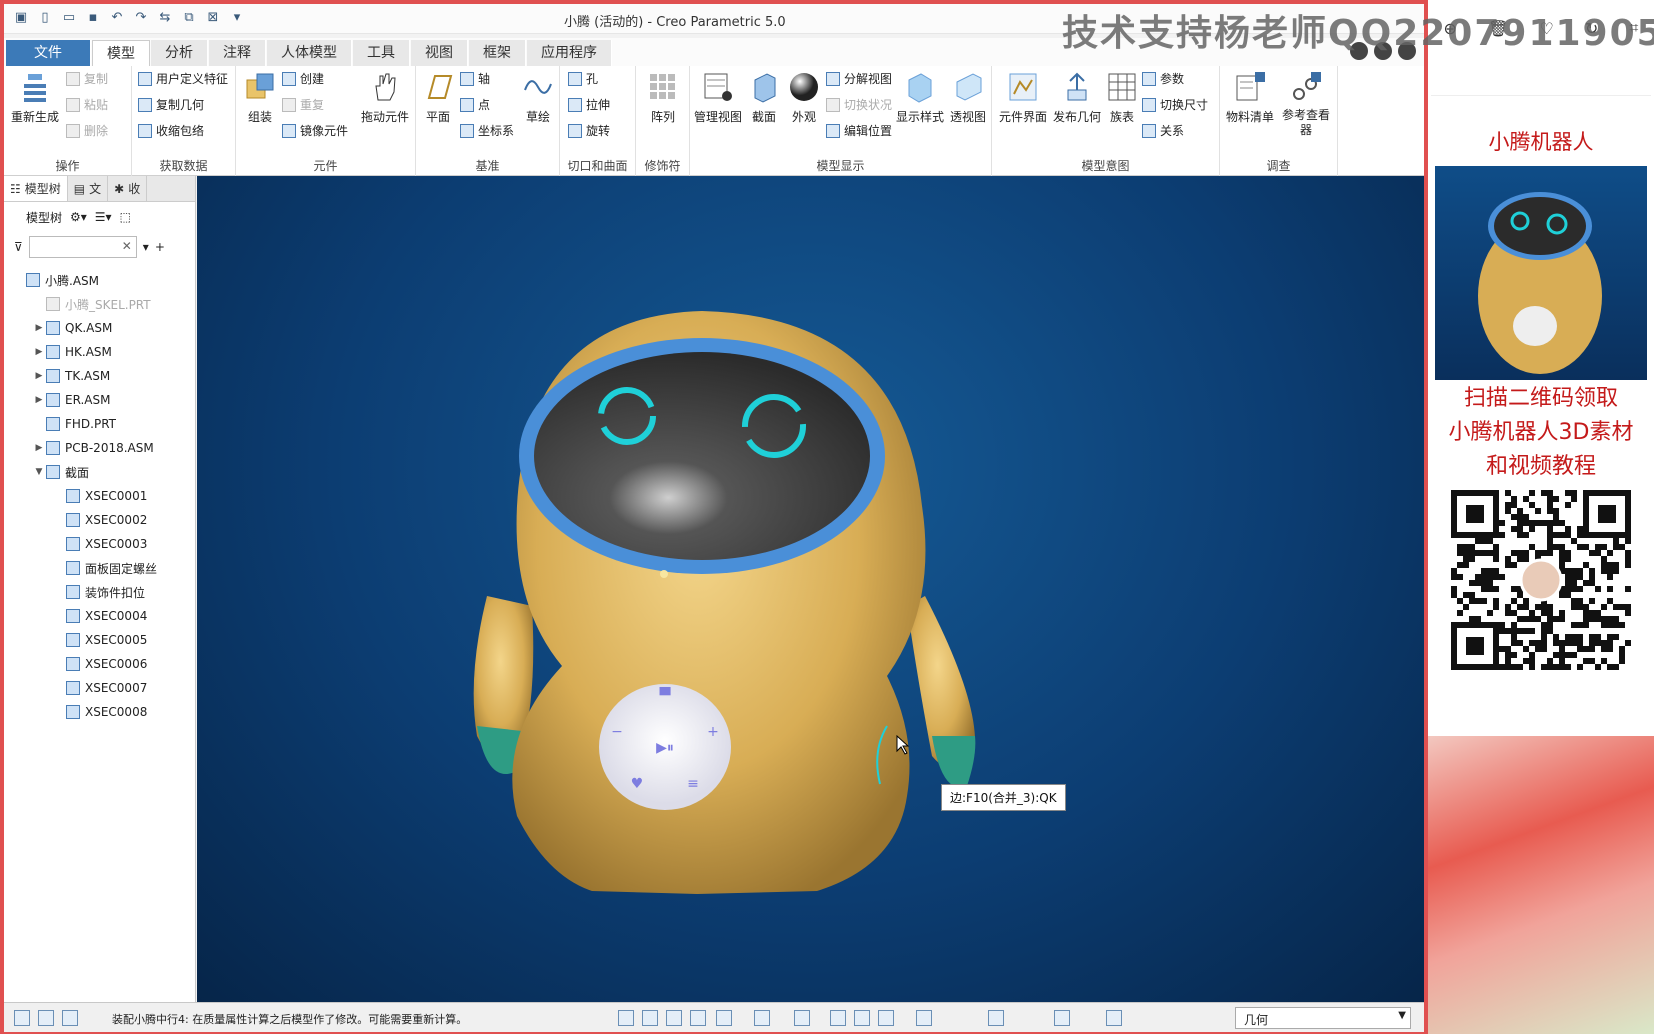 Image resolution: width=1654 pixels, height=1034 pixels. Describe the element at coordinates (1023, 97) in the screenshot. I see `component-interface-button: 元件界面` at that location.